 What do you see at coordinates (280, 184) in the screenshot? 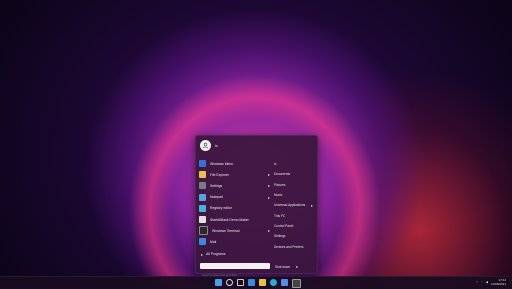
I see `place-label: Pictures` at bounding box center [280, 184].